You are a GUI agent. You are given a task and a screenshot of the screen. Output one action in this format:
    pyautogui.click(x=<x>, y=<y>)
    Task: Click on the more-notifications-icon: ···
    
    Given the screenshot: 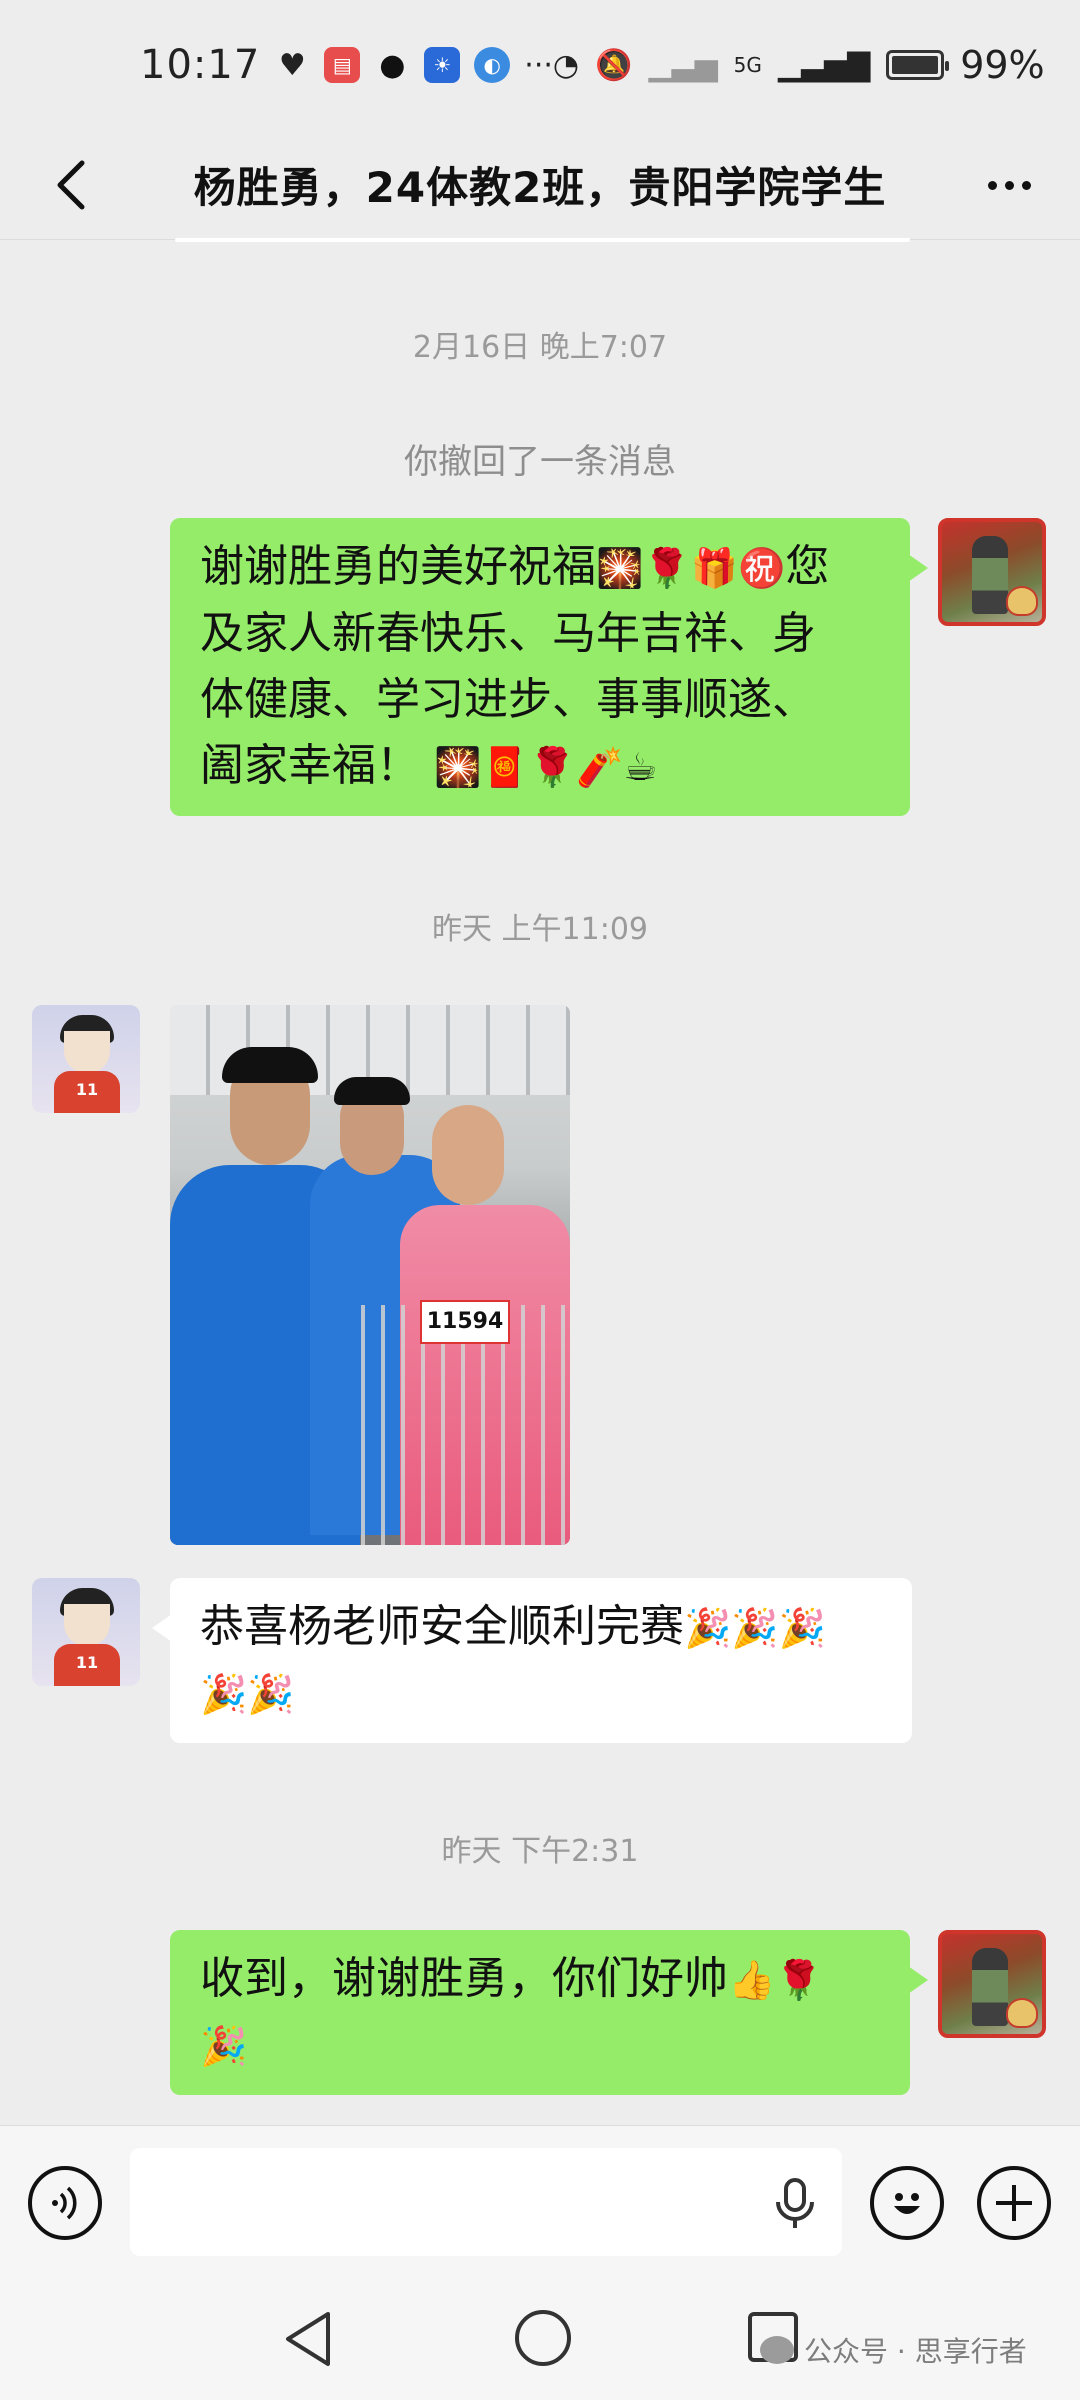 What is the action you would take?
    pyautogui.click(x=538, y=65)
    